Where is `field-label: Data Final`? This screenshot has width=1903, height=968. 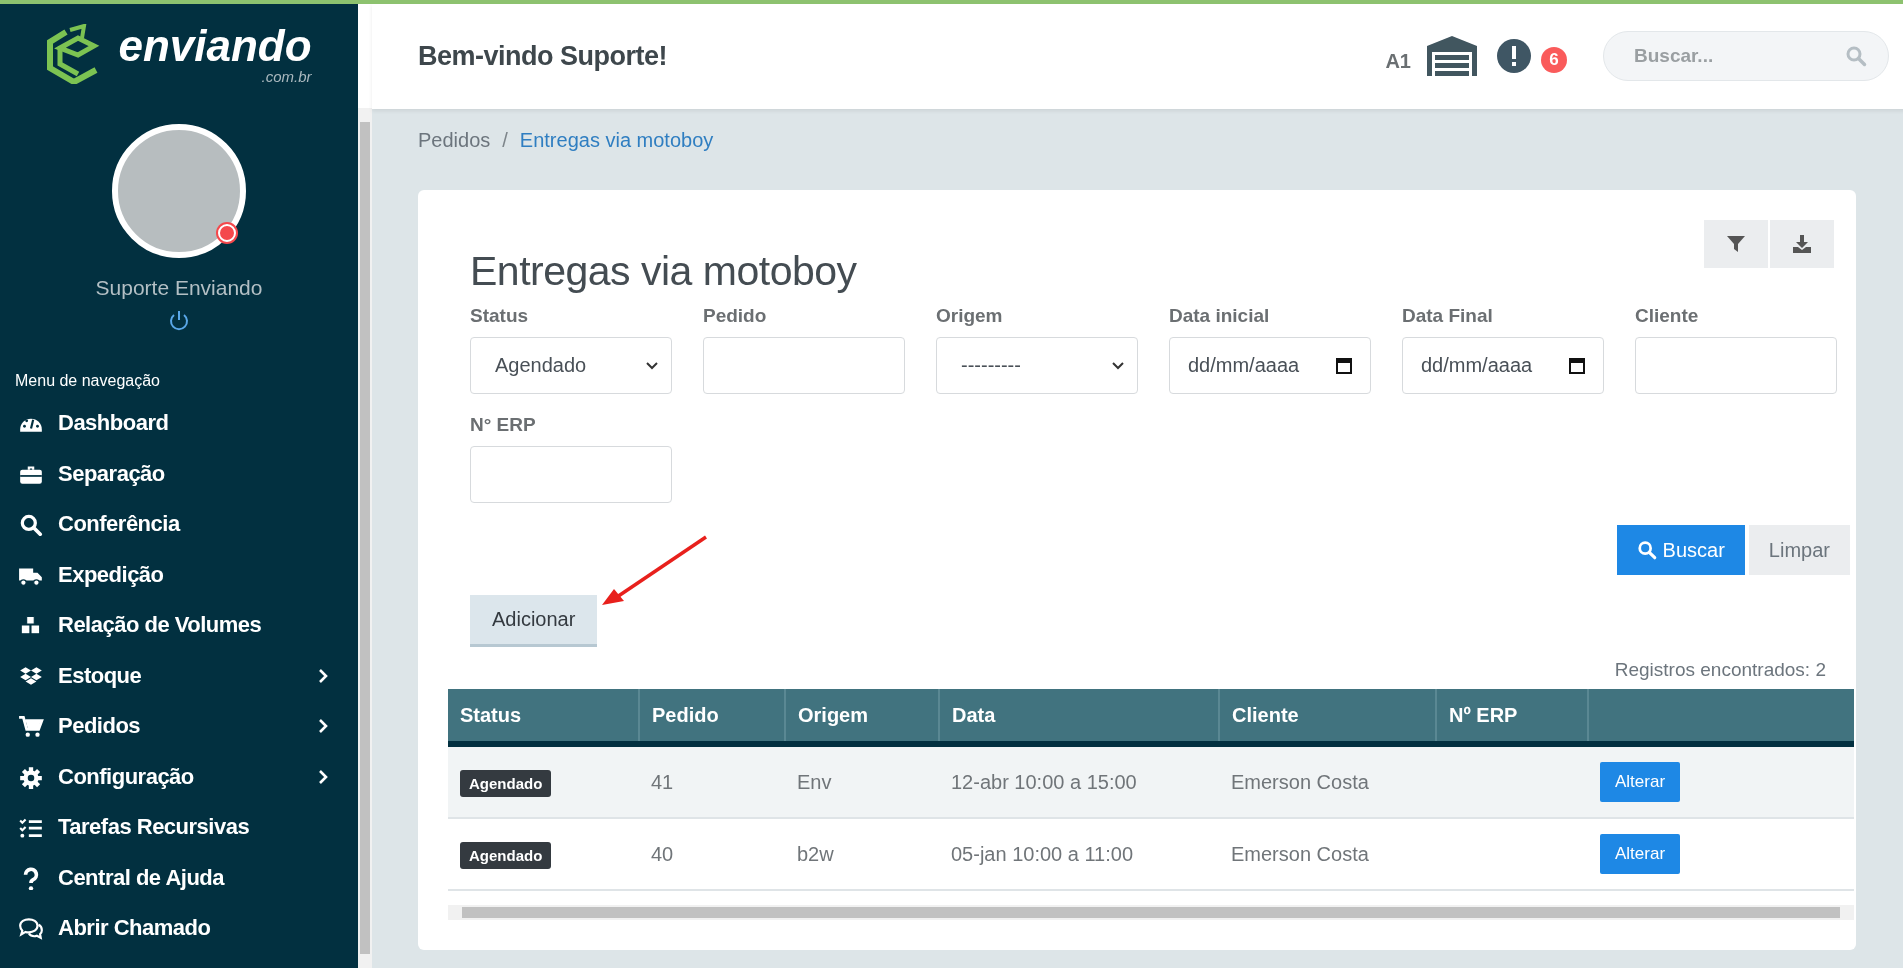
field-label: Data Final is located at coordinates (1448, 316).